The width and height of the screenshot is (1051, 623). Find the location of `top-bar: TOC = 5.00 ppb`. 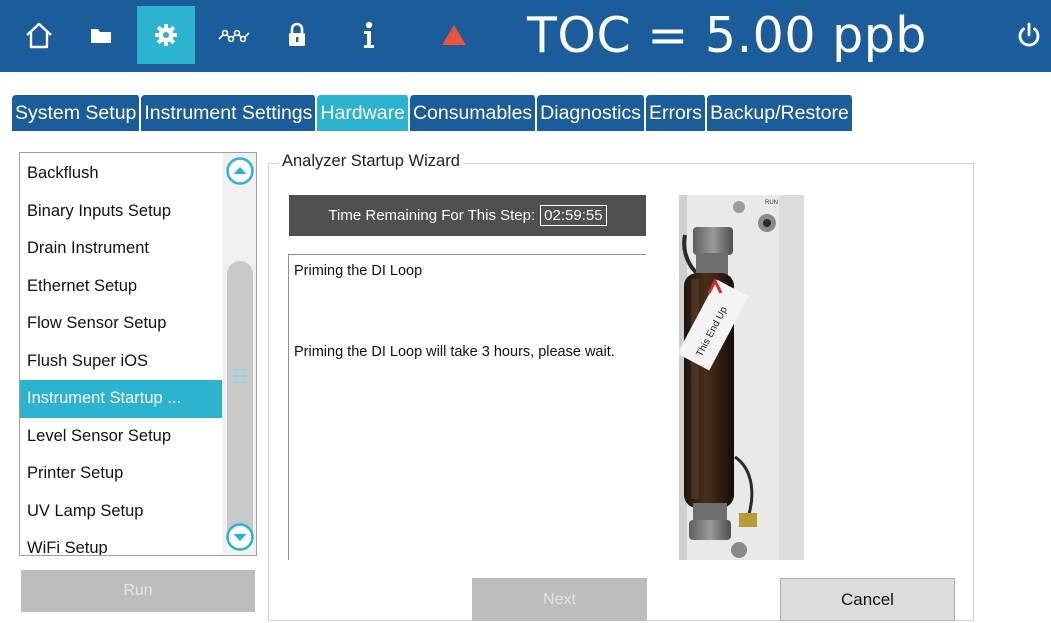

top-bar: TOC = 5.00 ppb is located at coordinates (525, 36).